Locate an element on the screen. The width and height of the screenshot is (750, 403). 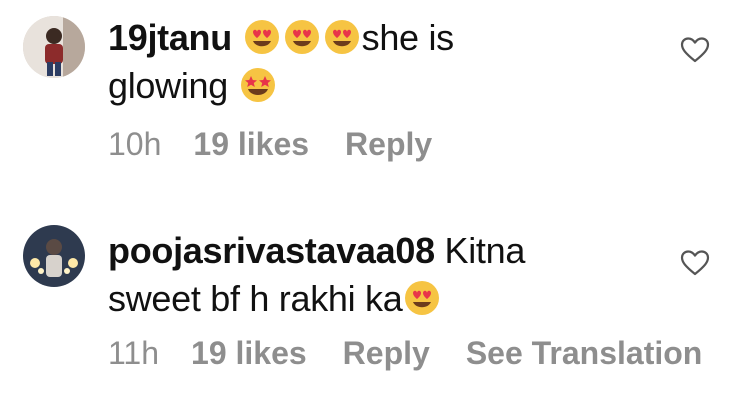
comment-time: 10h is located at coordinates (135, 144).